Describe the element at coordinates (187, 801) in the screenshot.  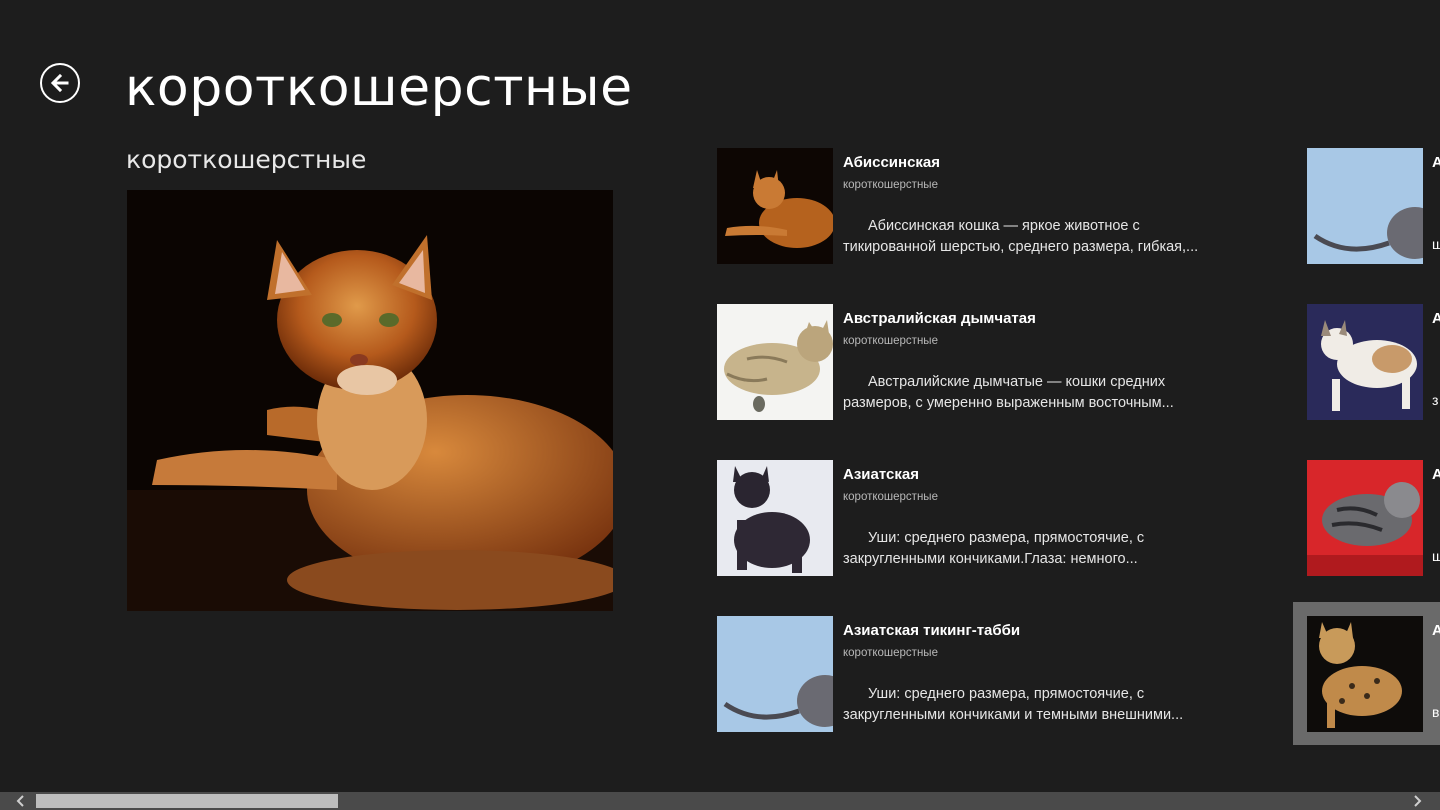
I see `scroll-thumb` at that location.